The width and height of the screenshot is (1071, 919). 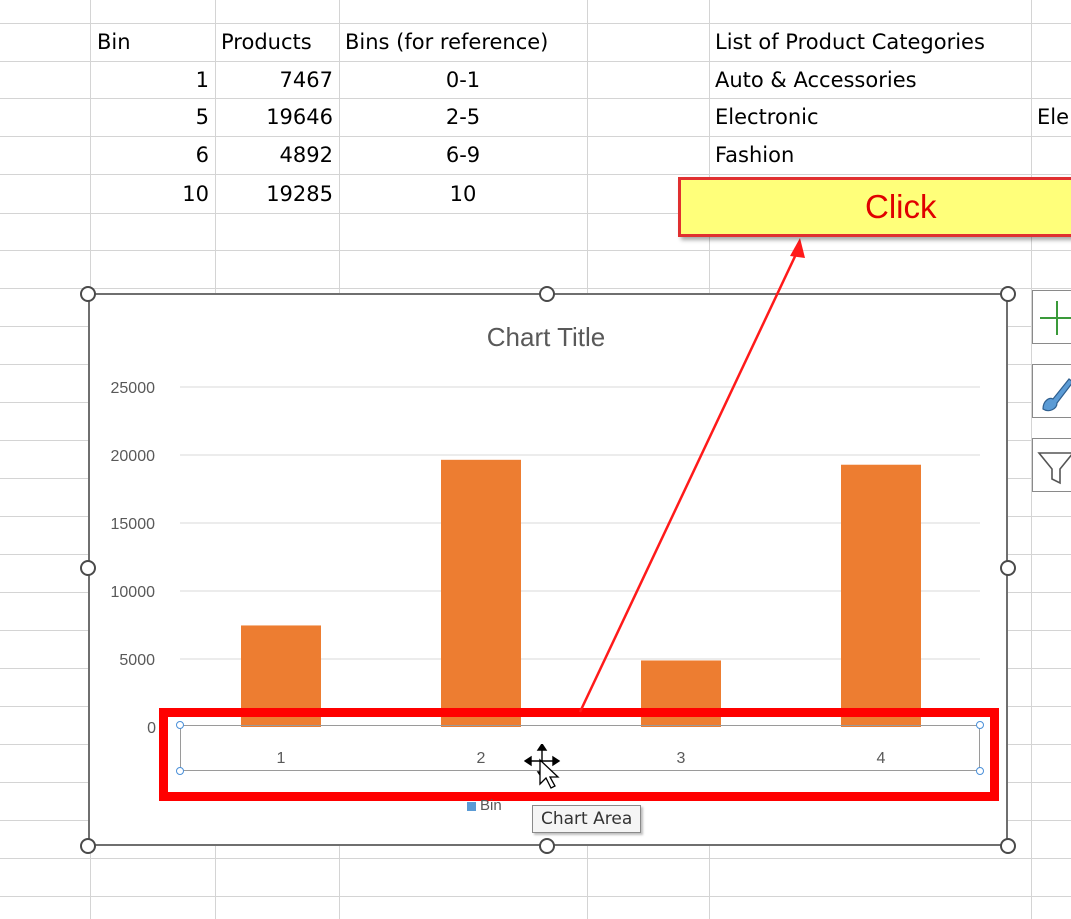 What do you see at coordinates (1055, 318) in the screenshot?
I see `plus-icon` at bounding box center [1055, 318].